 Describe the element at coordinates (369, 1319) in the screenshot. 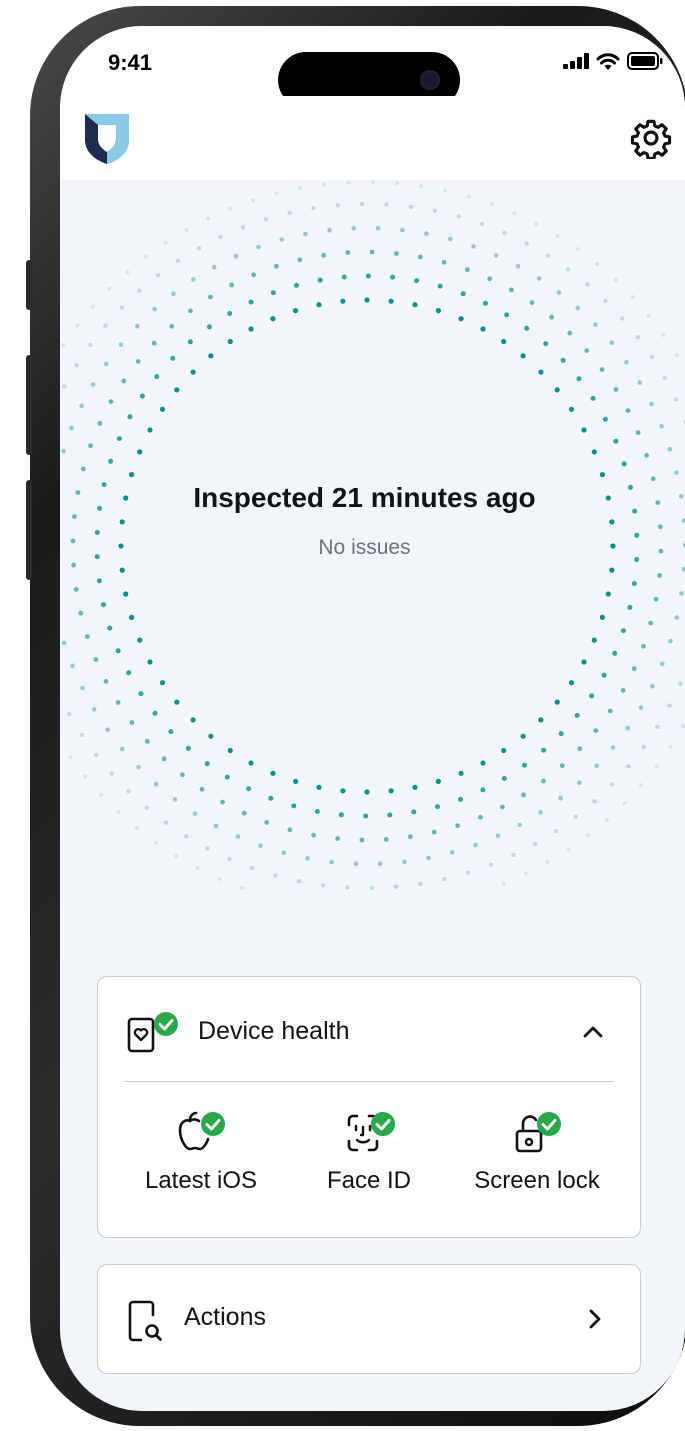

I see `actions-card: Actions` at that location.